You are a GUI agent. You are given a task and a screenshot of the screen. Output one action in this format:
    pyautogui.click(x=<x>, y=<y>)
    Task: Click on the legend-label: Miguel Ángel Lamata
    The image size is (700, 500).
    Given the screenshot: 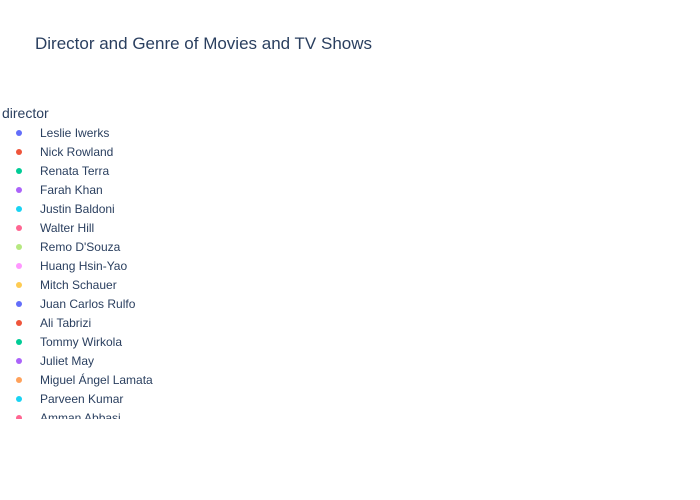 What is the action you would take?
    pyautogui.click(x=96, y=380)
    